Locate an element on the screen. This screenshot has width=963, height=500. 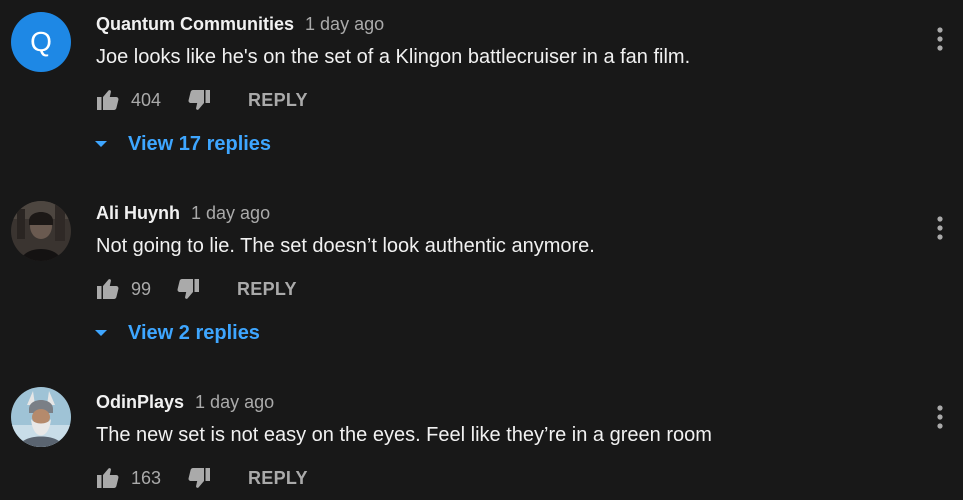
comment-header: Ali Huynh 1 day ago is located at coordinates (183, 213).